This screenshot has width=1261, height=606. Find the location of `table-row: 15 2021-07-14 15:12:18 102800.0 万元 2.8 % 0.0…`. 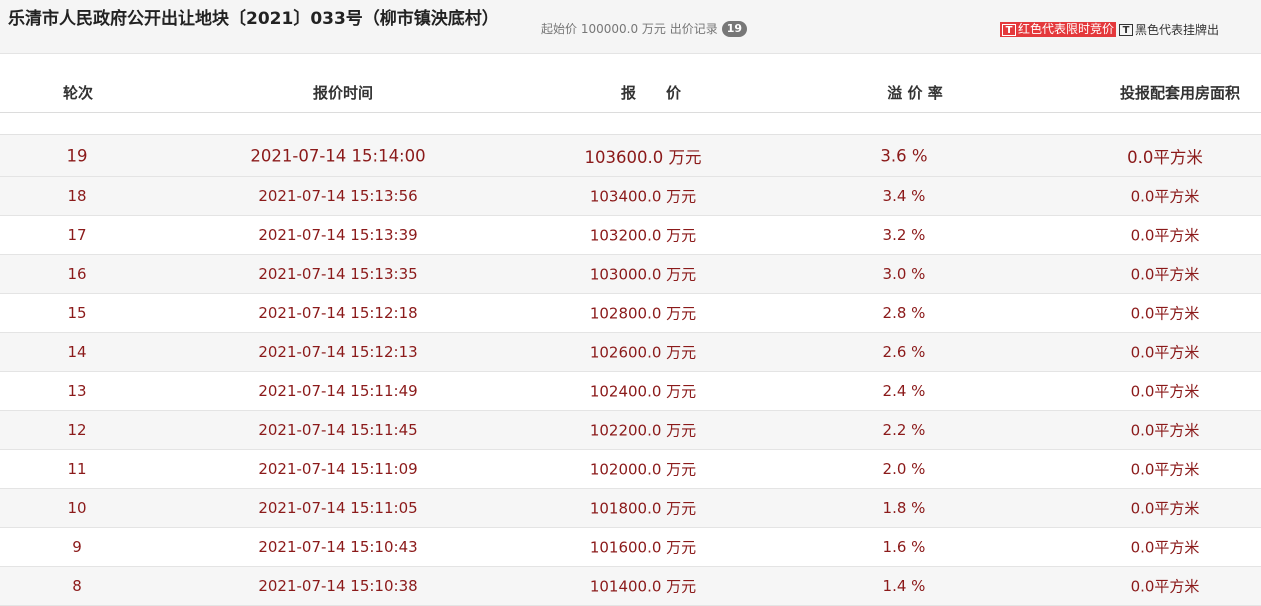

table-row: 15 2021-07-14 15:12:18 102800.0 万元 2.8 % 0.0… is located at coordinates (630, 313).